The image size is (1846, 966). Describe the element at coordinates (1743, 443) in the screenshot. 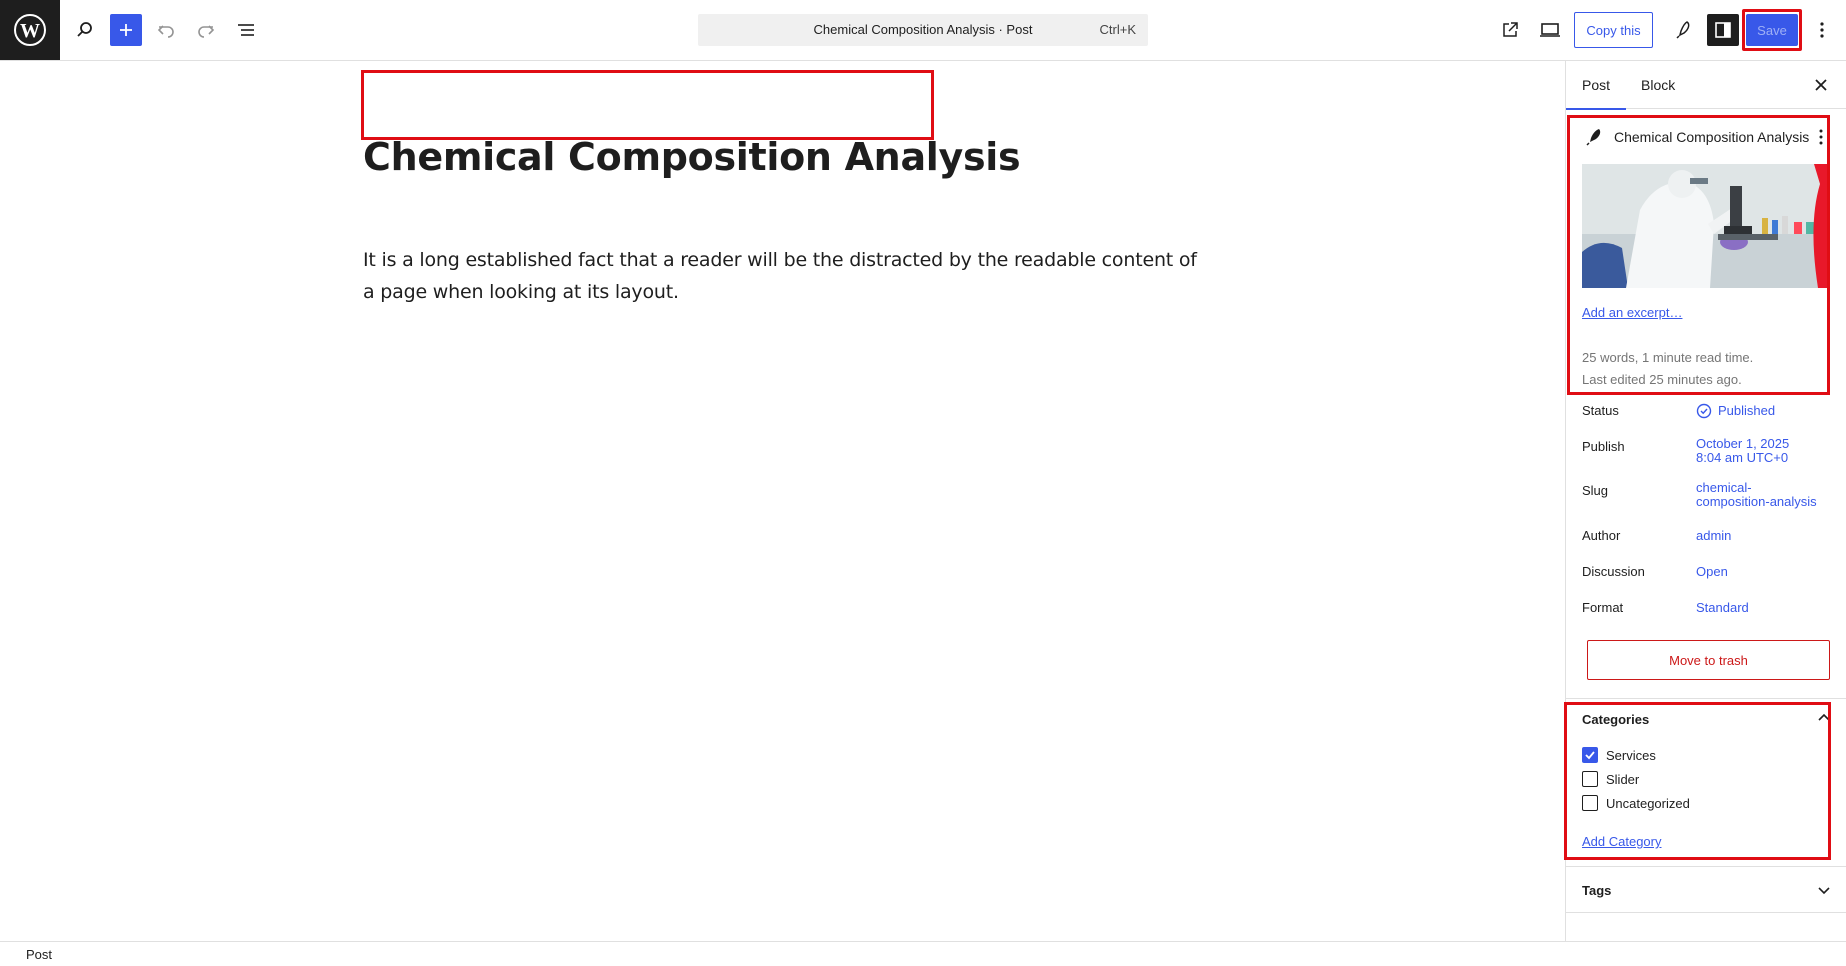

I see `publish-date-line: October 1, 2025` at that location.